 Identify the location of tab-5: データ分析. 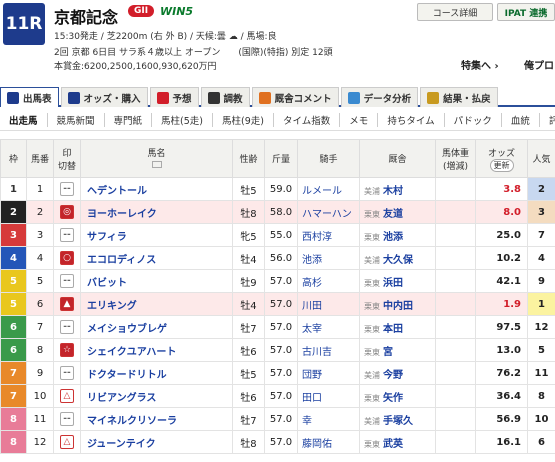
(379, 97).